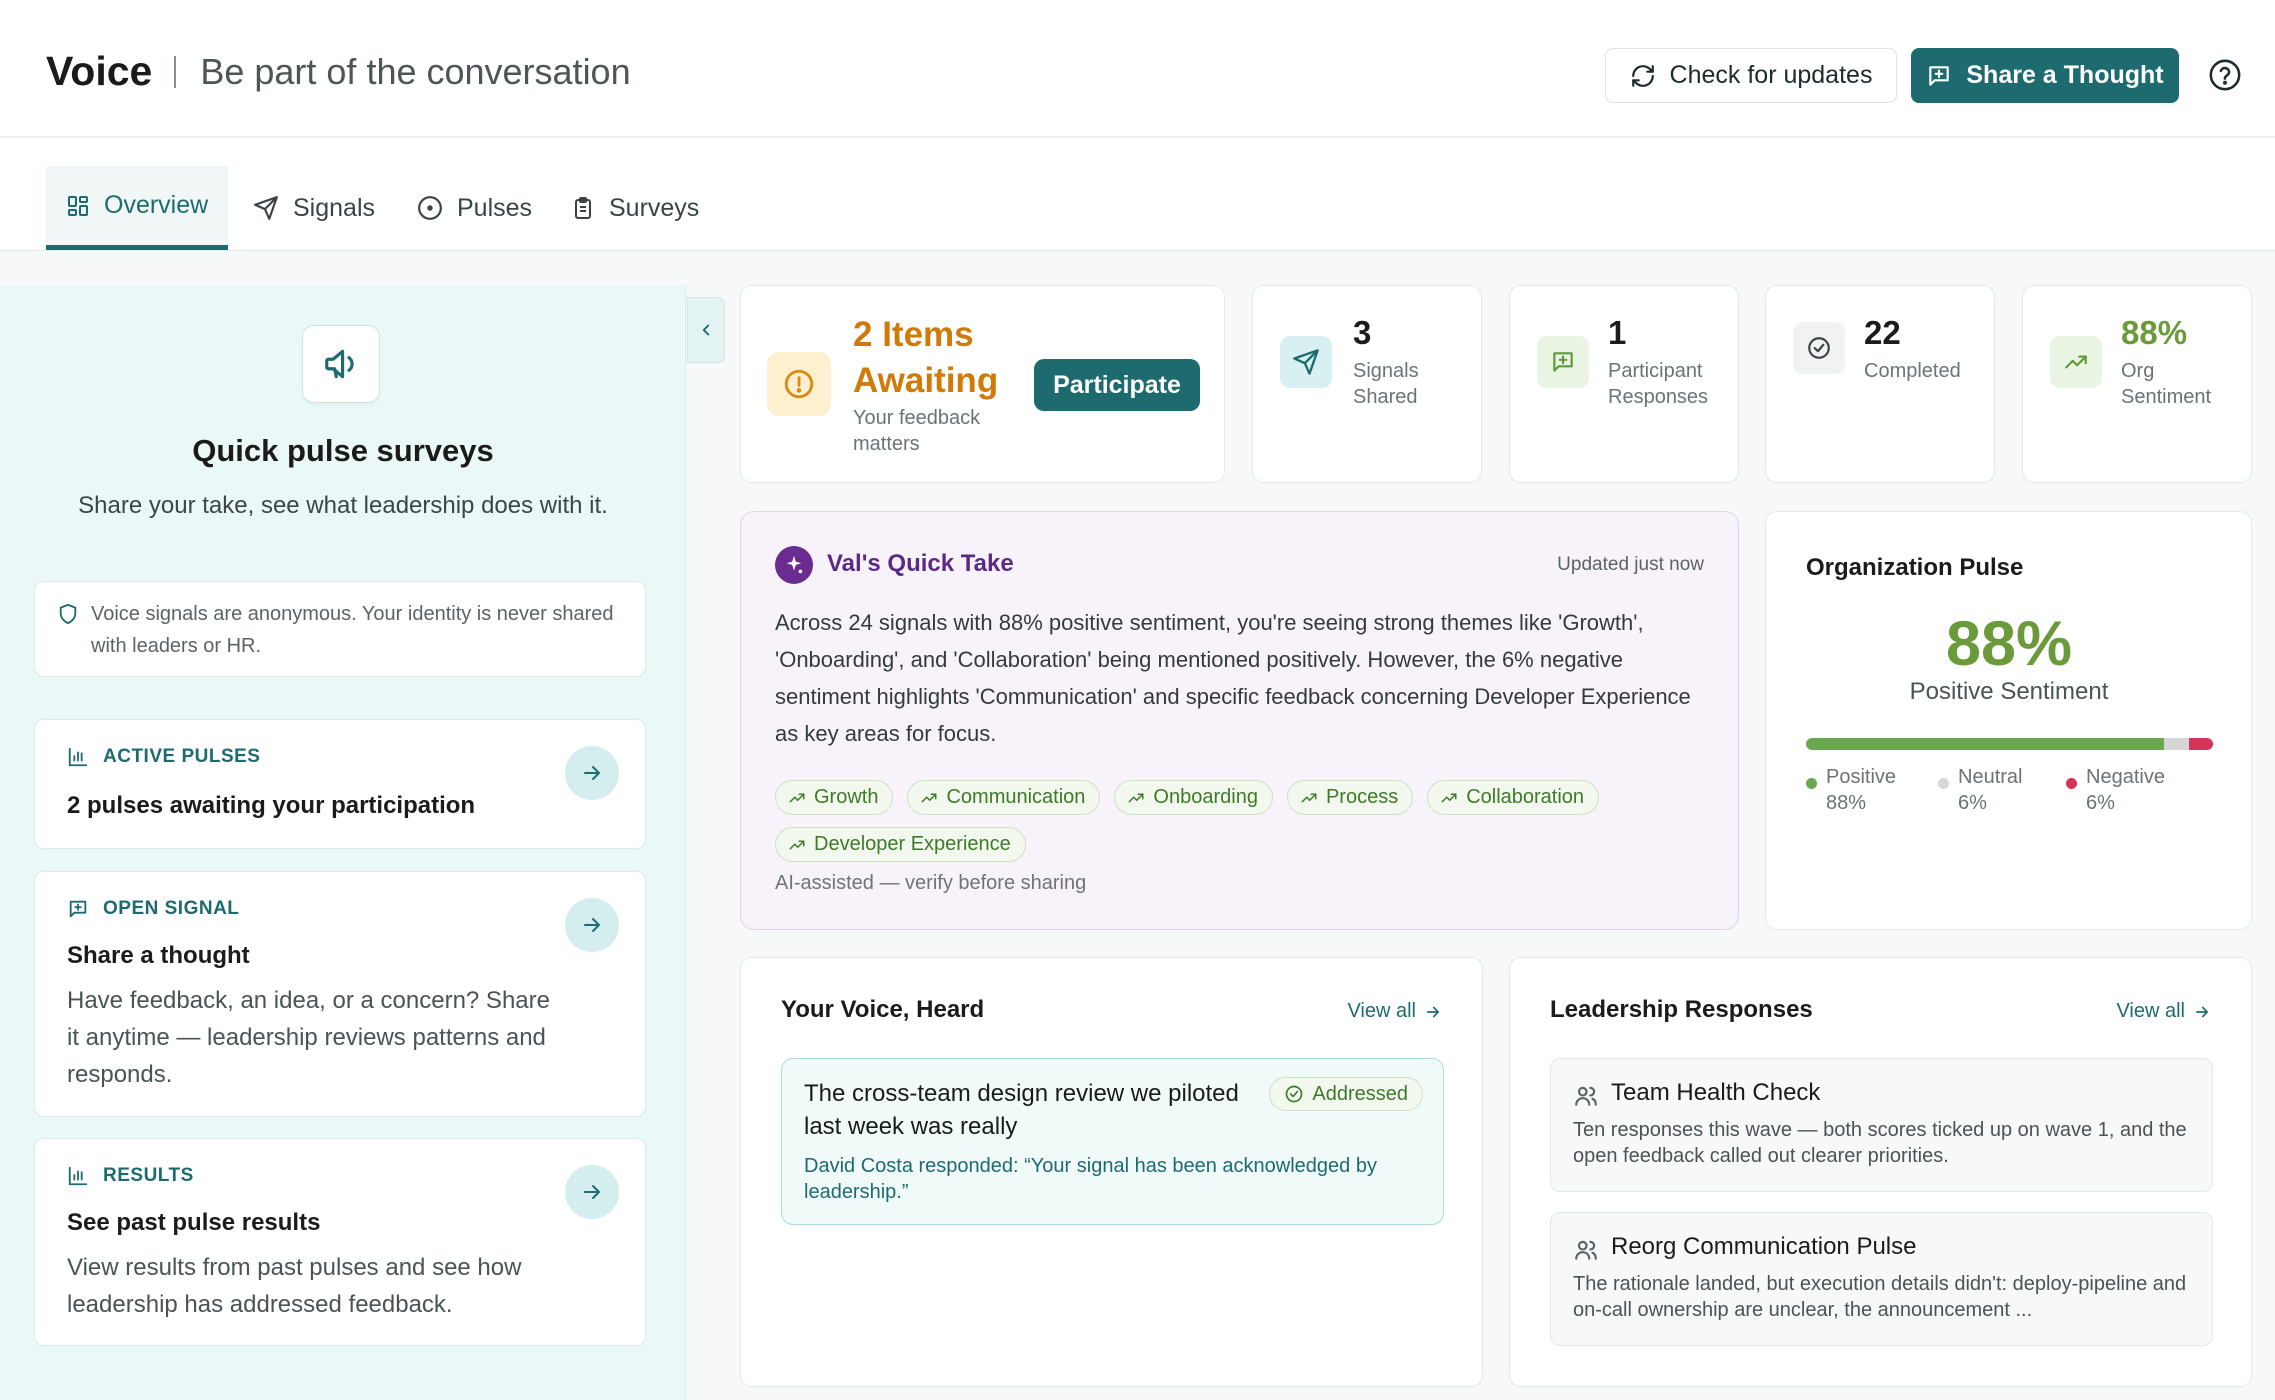 The image size is (2275, 1400). What do you see at coordinates (1985, 744) in the screenshot?
I see `sentiment-bar-positive` at bounding box center [1985, 744].